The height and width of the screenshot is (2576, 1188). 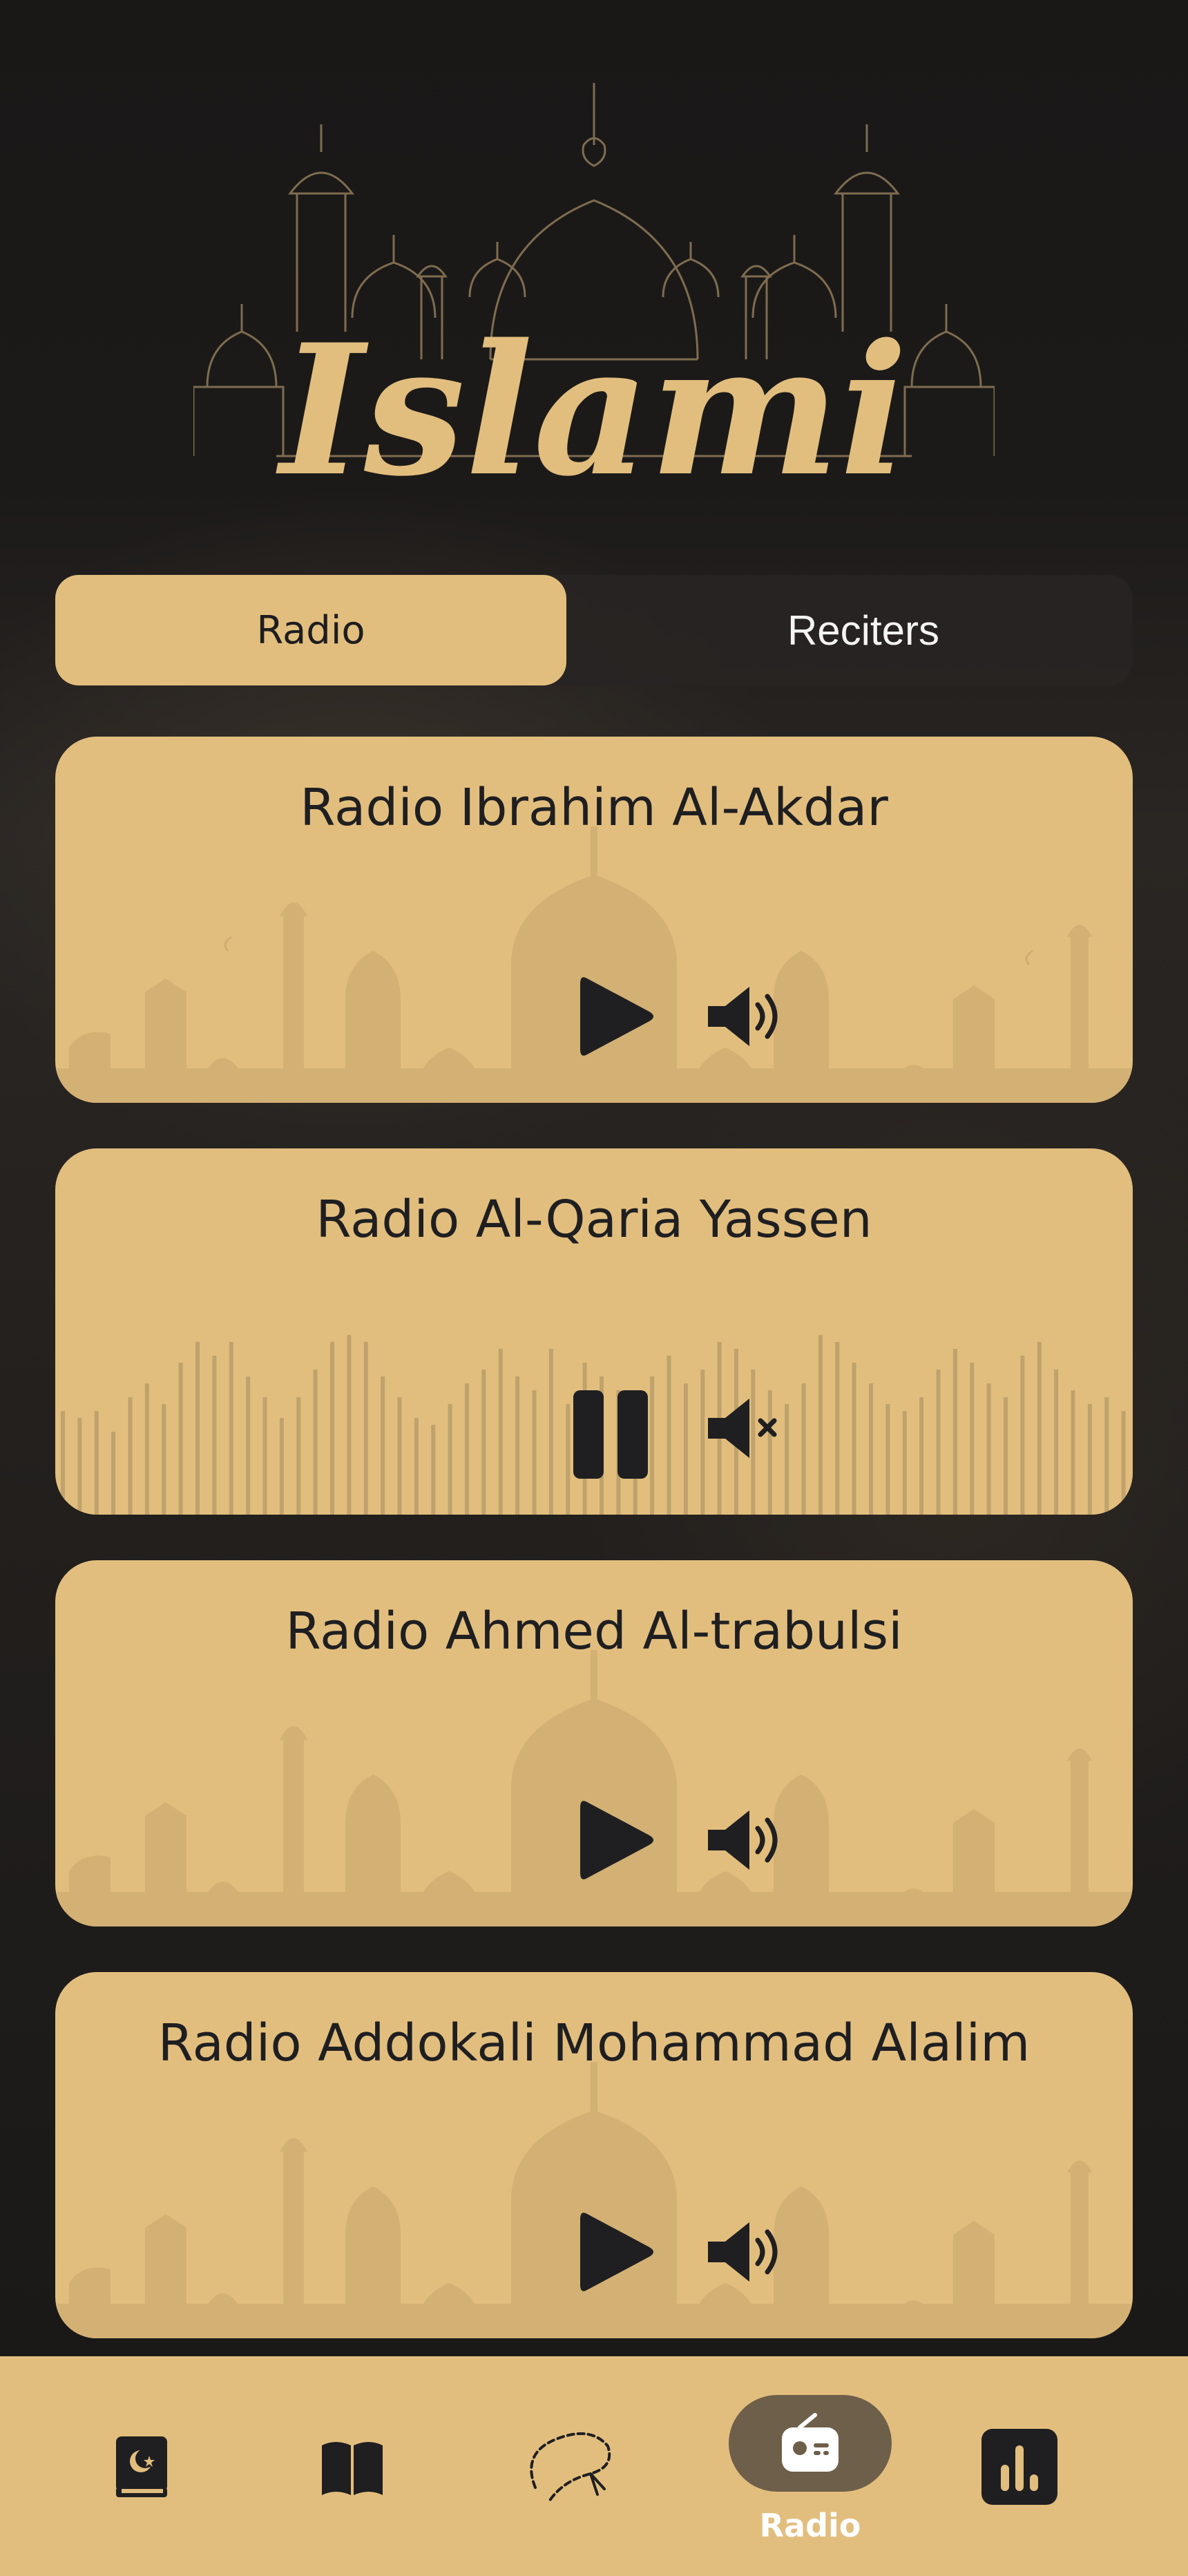 I want to click on volume-muted-icon, so click(x=742, y=1428).